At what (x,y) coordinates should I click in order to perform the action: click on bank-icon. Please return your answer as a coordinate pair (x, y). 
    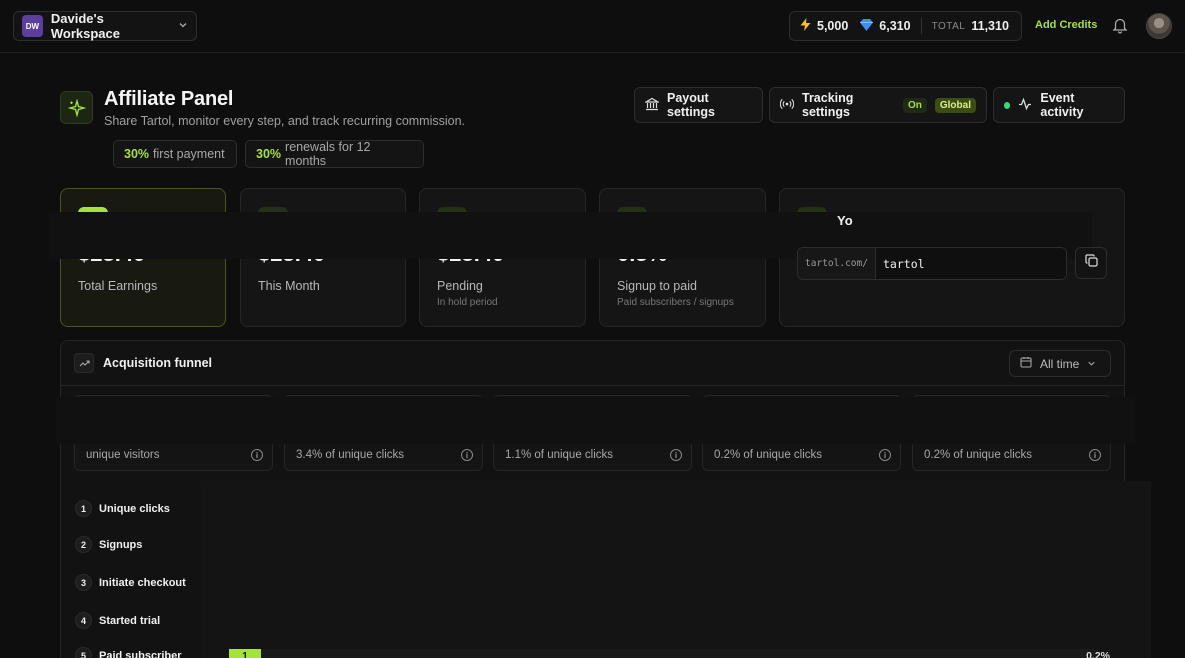
    Looking at the image, I should click on (652, 105).